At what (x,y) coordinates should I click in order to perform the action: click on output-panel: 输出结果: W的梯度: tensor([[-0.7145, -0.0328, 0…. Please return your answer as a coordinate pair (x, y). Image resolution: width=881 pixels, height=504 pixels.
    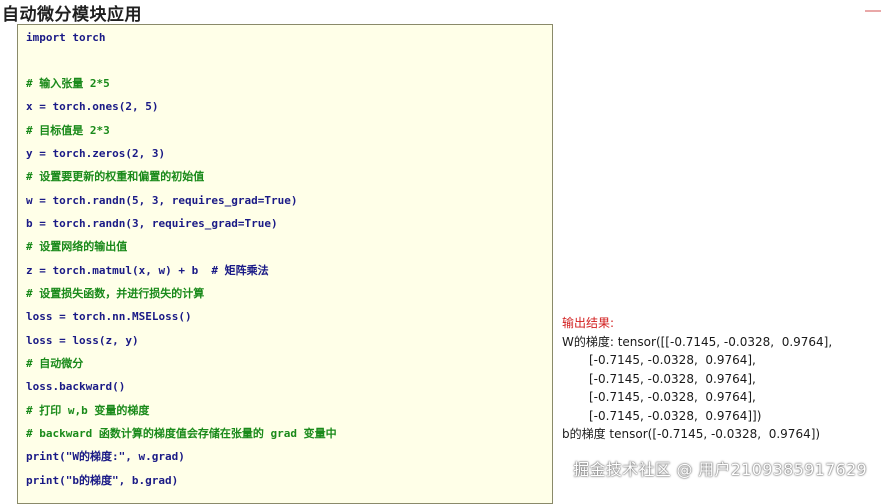
    Looking at the image, I should click on (697, 379).